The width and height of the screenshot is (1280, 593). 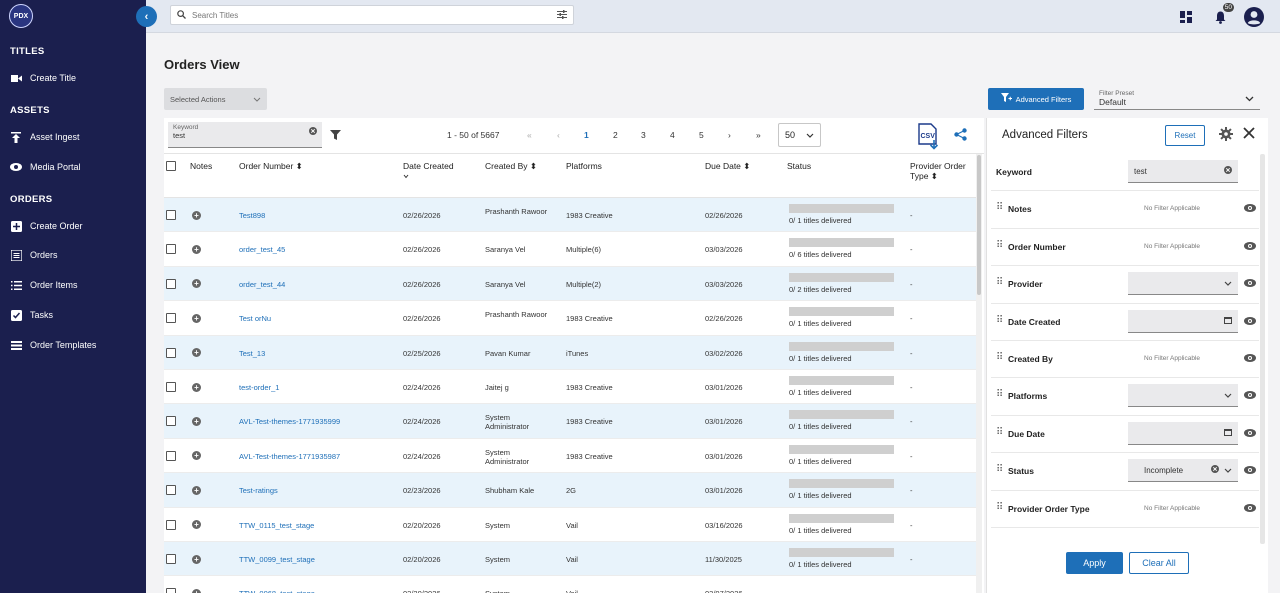 What do you see at coordinates (1249, 134) in the screenshot?
I see `close-icon` at bounding box center [1249, 134].